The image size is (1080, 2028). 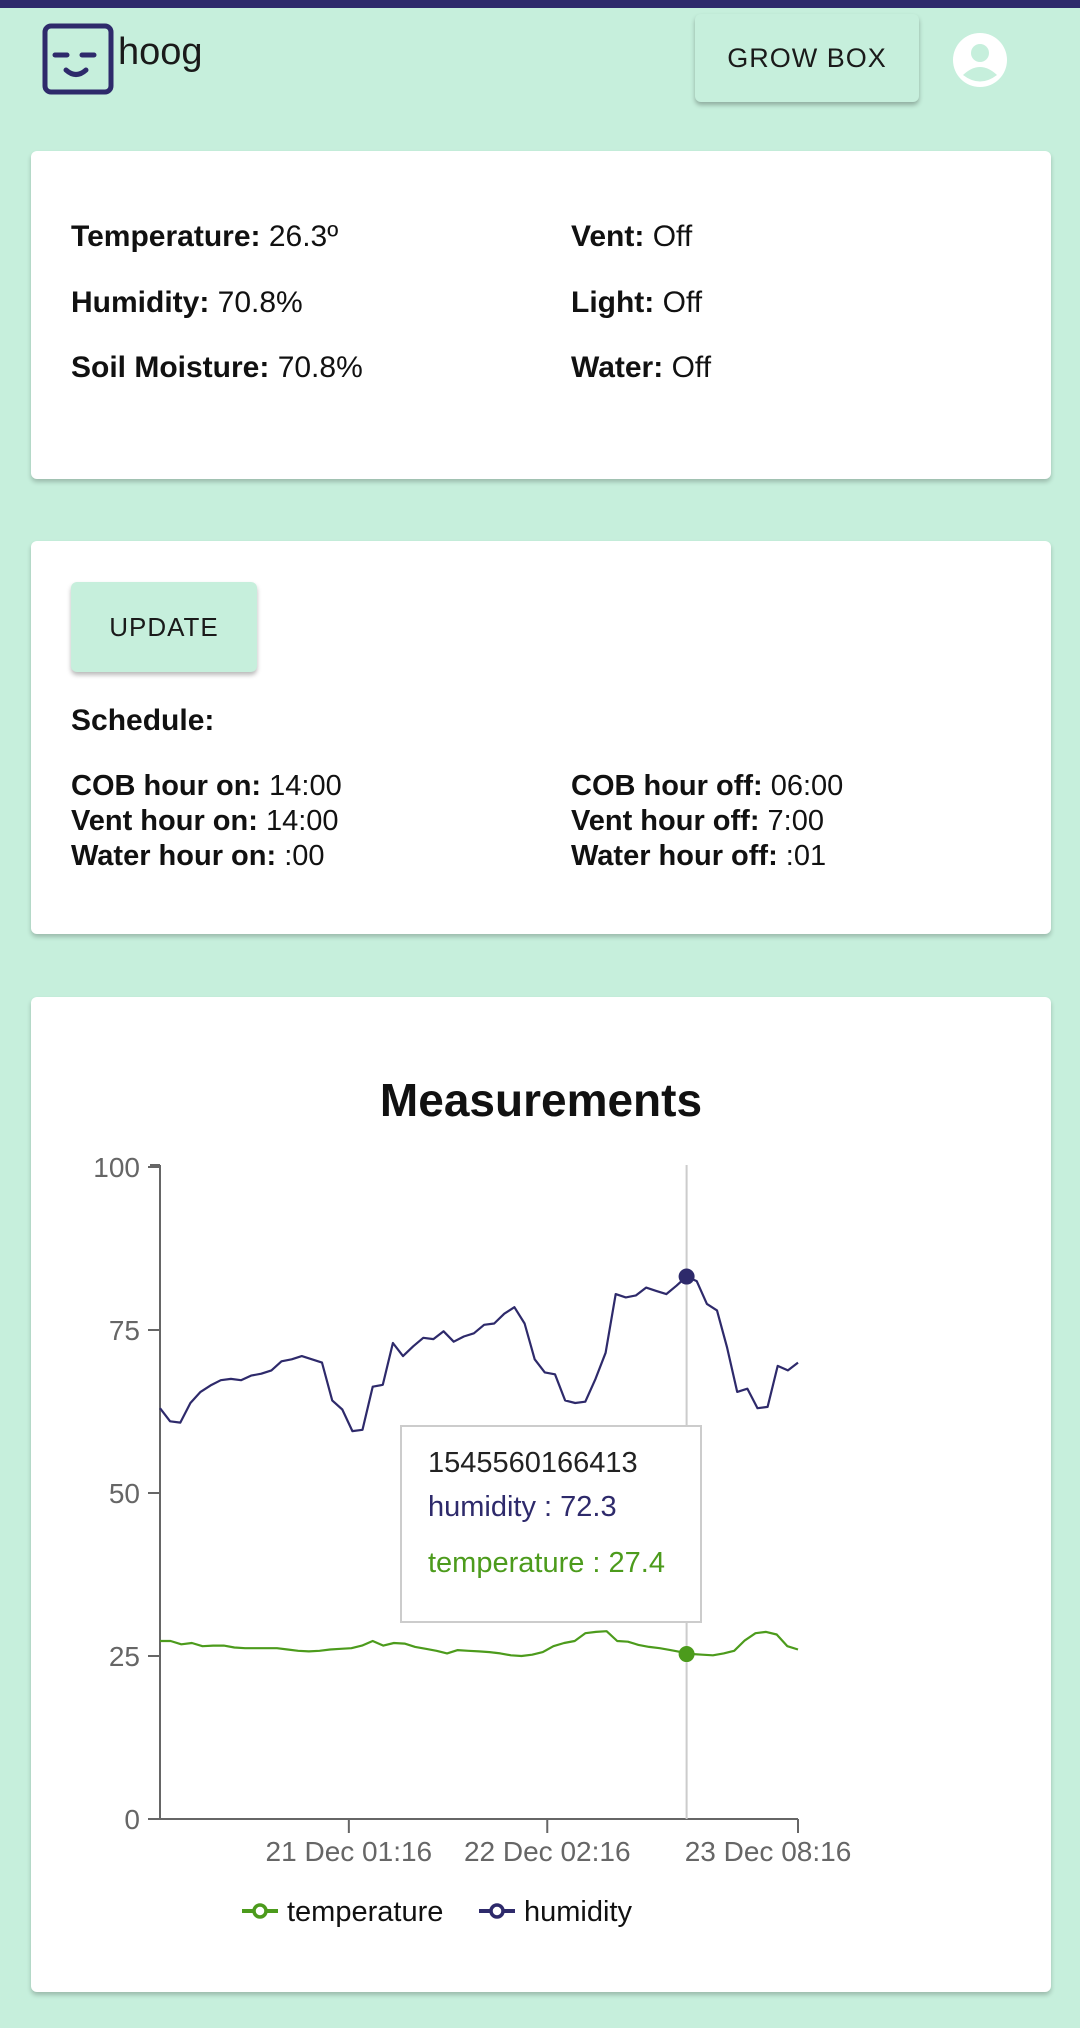 What do you see at coordinates (497, 1911) in the screenshot?
I see `legend-marker-humidity` at bounding box center [497, 1911].